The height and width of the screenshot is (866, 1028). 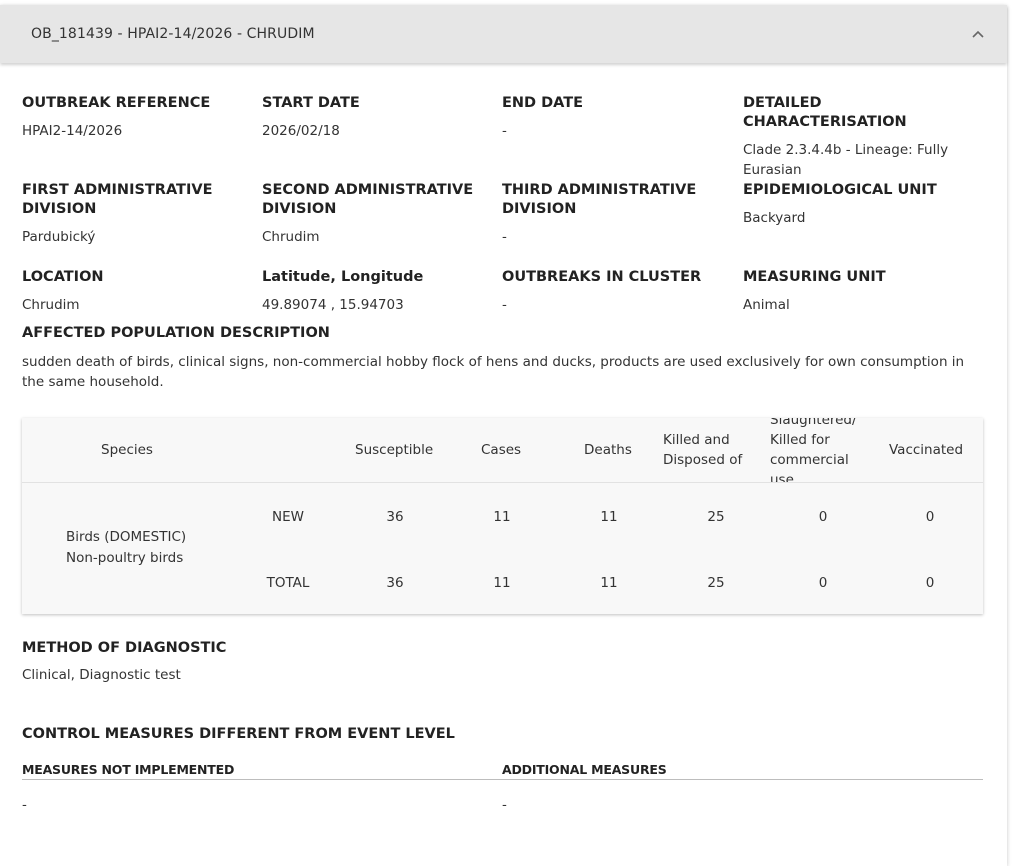 What do you see at coordinates (126, 548) in the screenshot?
I see `species-cell: Birds (DOMESTIC) Non-poultry birds` at bounding box center [126, 548].